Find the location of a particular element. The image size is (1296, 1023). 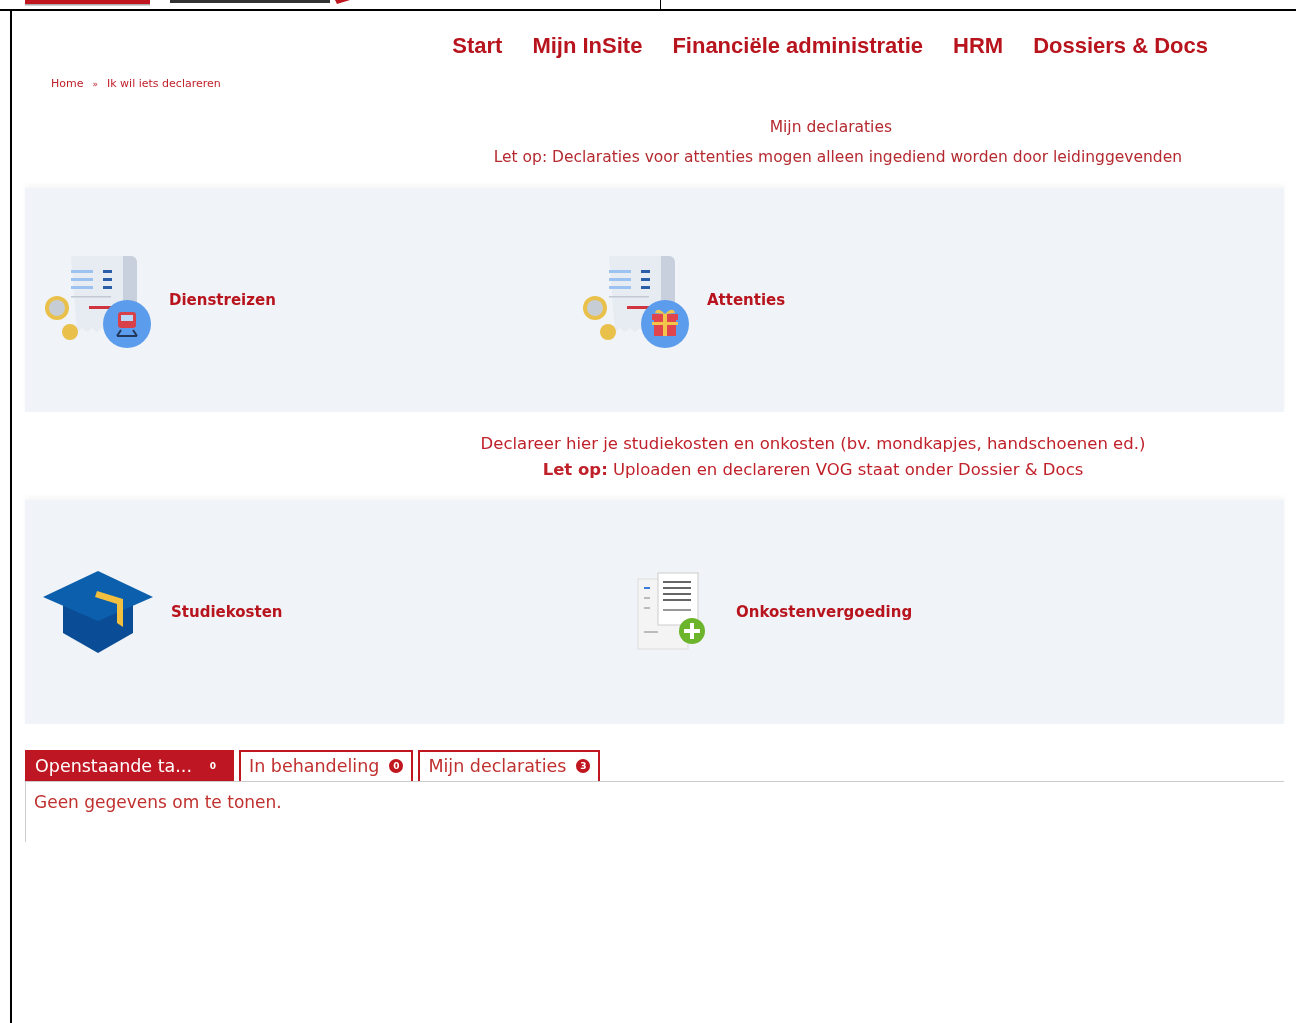

nav-link: Start is located at coordinates (477, 46).